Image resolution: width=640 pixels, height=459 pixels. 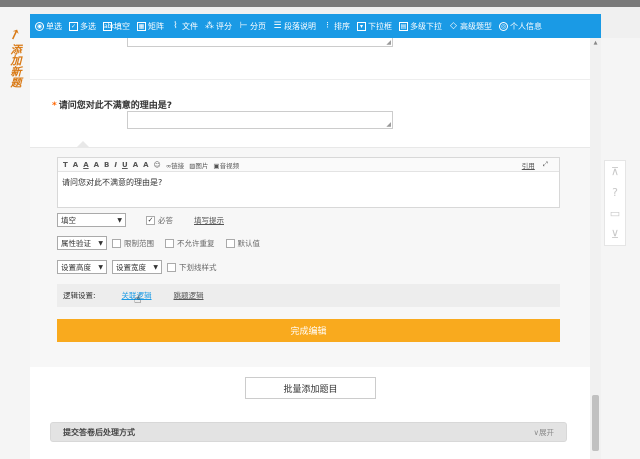 What do you see at coordinates (135, 165) in the screenshot?
I see `superscript-icon: A` at bounding box center [135, 165].